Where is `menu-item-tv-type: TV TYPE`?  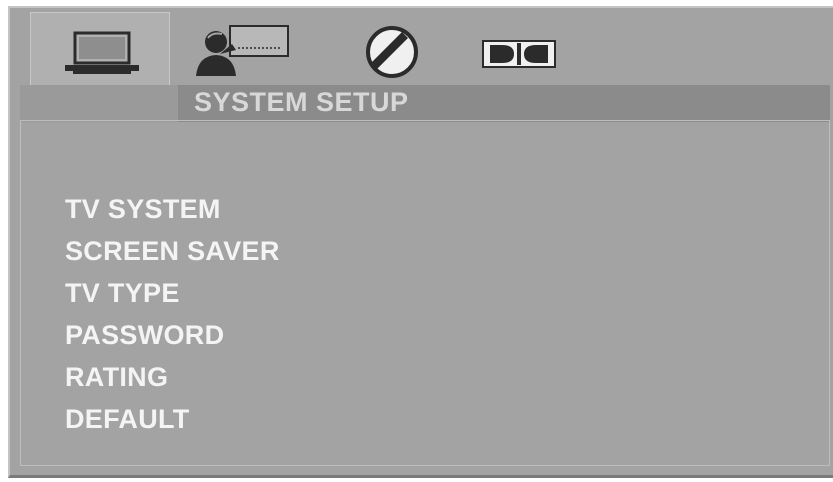
menu-item-tv-type: TV TYPE is located at coordinates (172, 294).